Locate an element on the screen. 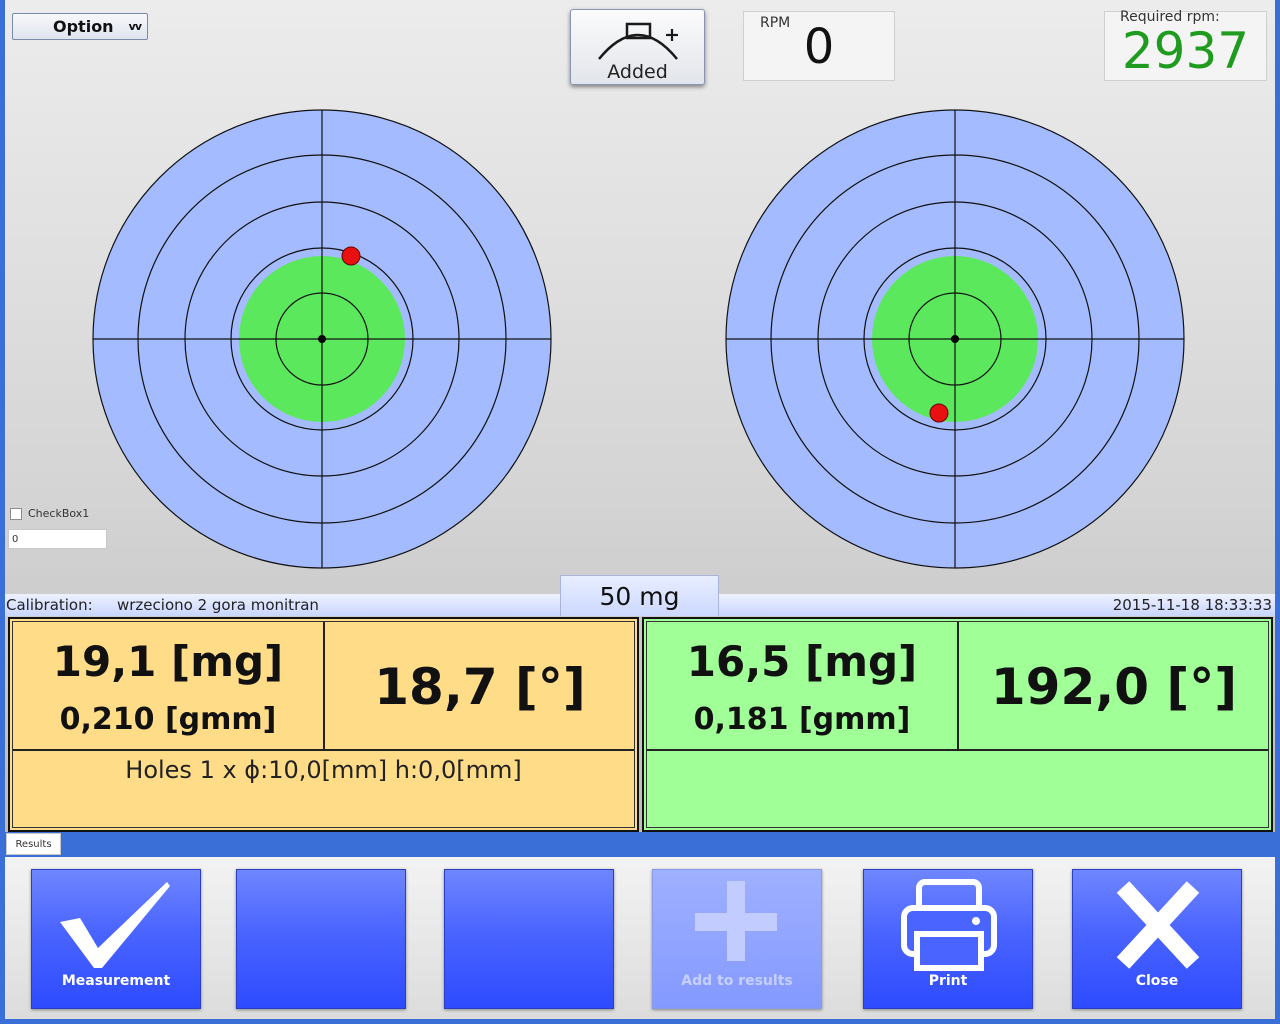 The width and height of the screenshot is (1280, 1024). plus-icon is located at coordinates (736, 921).